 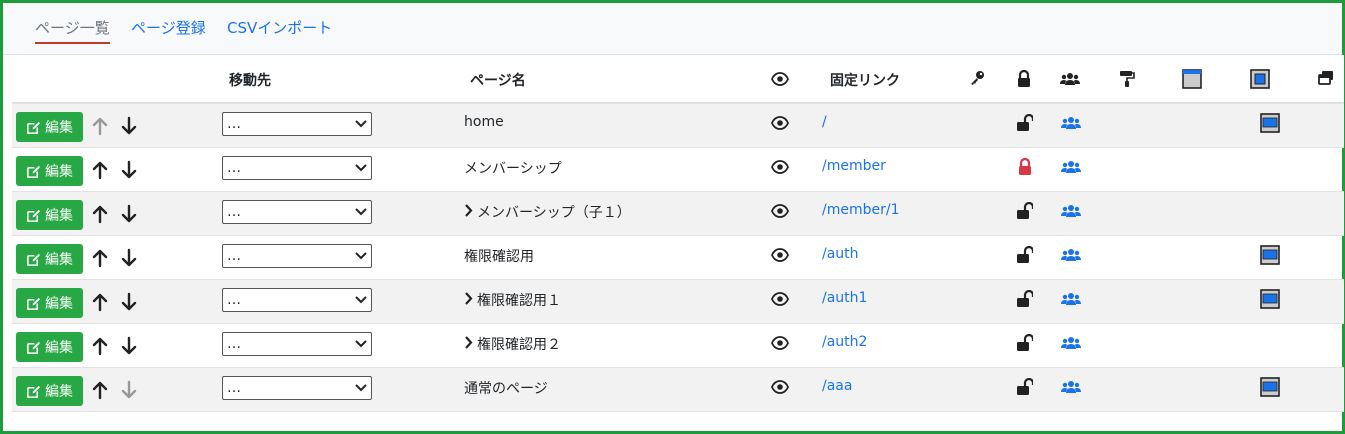 I want to click on page-name-text: 通常のページ, so click(x=506, y=389).